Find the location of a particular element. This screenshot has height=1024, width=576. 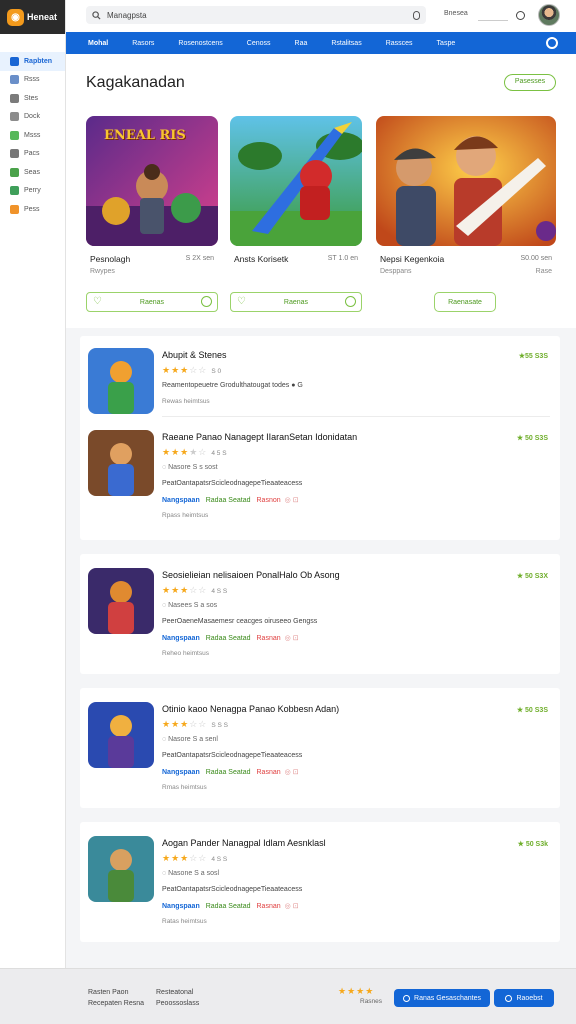

sidebar-item: Rsss is located at coordinates (32, 80).